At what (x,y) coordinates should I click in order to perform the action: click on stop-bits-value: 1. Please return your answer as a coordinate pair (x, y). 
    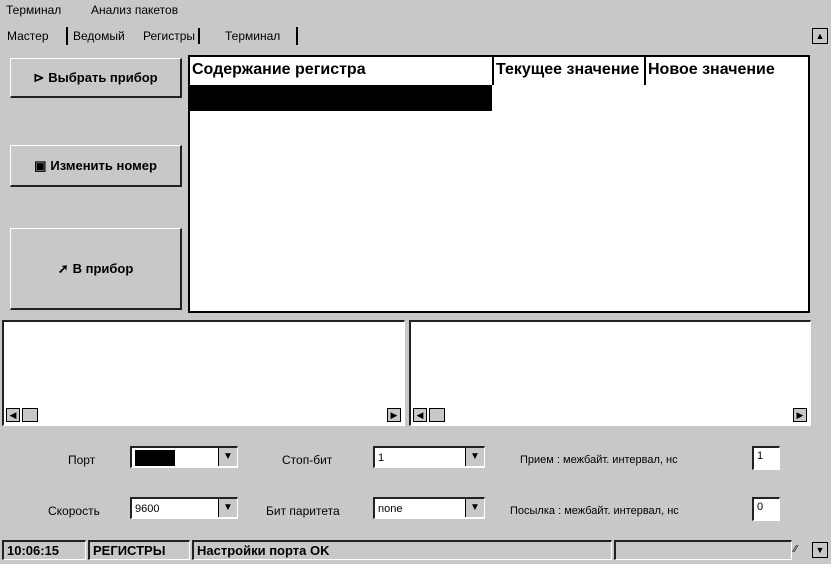
    Looking at the image, I should click on (381, 458).